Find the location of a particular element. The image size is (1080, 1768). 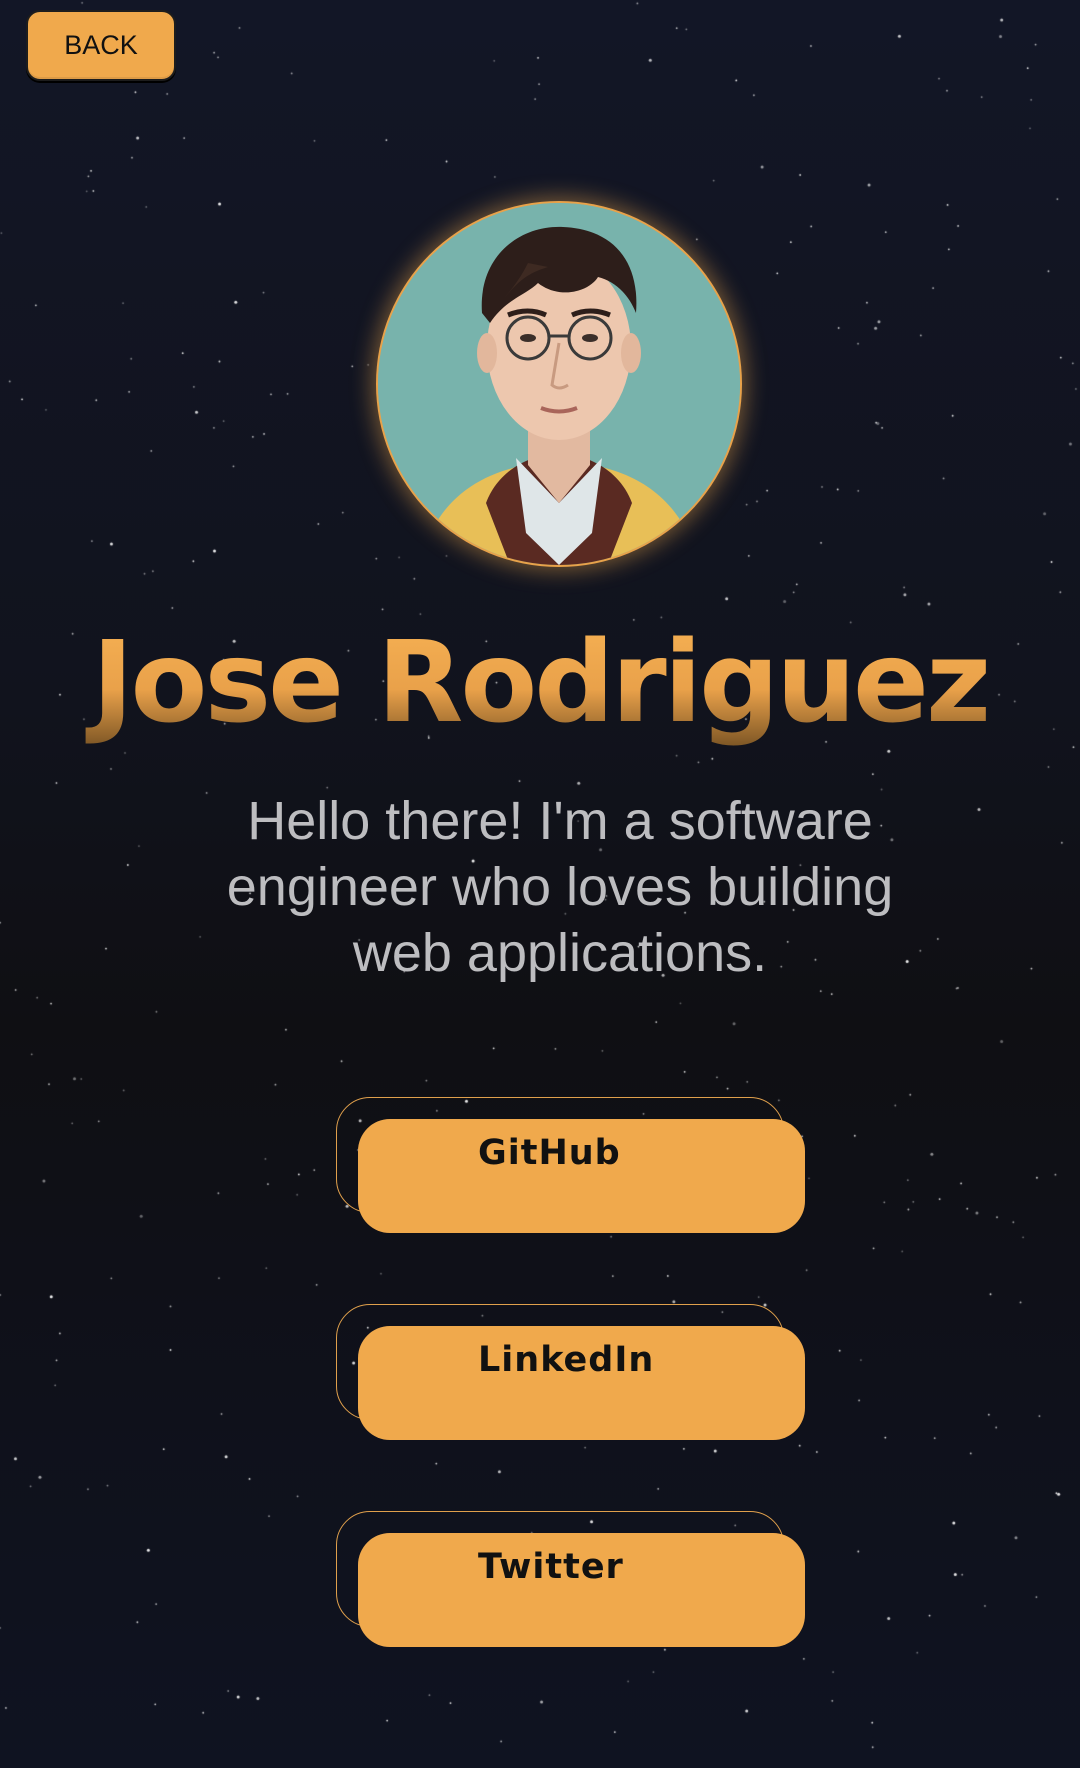

linkedin-link-button: LinkedIn is located at coordinates (581, 1383).